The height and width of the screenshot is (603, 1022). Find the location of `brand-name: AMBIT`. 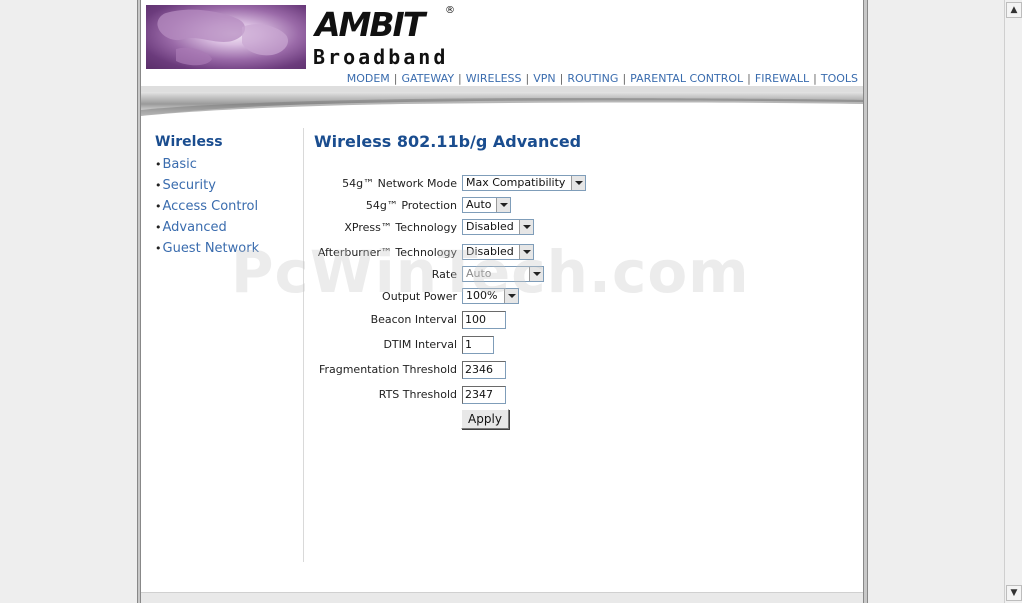

brand-name: AMBIT is located at coordinates (370, 24).